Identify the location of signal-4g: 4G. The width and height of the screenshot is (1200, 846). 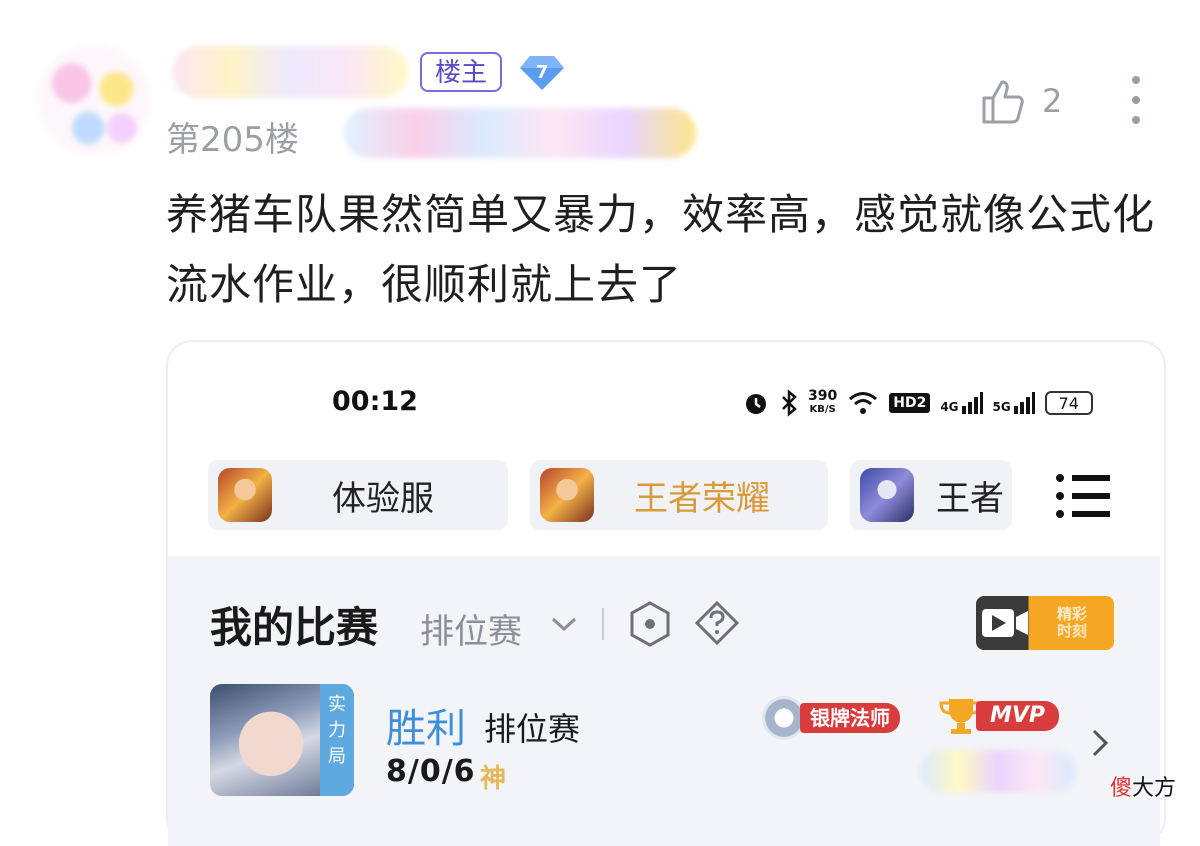
(961, 403).